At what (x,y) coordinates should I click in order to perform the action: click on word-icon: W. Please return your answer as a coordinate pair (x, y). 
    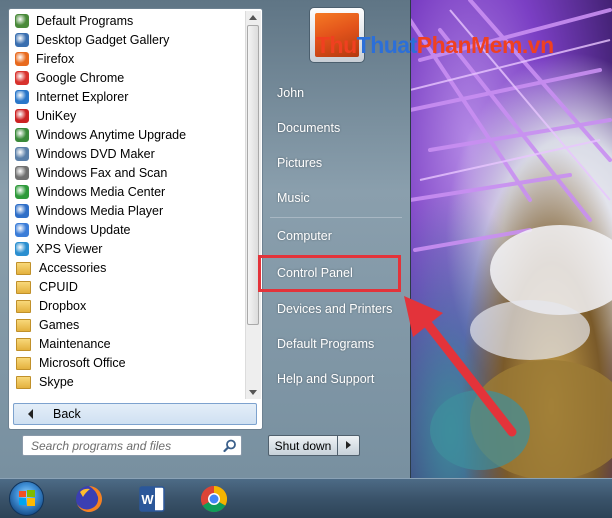
    Looking at the image, I should click on (152, 499).